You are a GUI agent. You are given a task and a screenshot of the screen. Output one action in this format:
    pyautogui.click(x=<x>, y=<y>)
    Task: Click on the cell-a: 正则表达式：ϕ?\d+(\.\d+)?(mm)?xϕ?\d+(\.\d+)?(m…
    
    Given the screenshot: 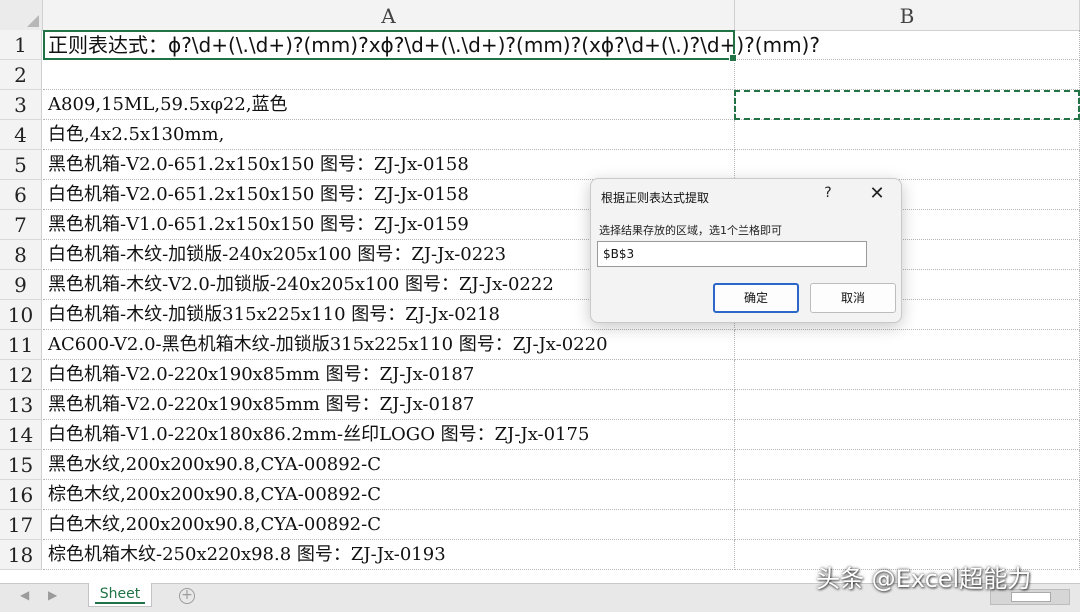 What is the action you would take?
    pyautogui.click(x=431, y=45)
    